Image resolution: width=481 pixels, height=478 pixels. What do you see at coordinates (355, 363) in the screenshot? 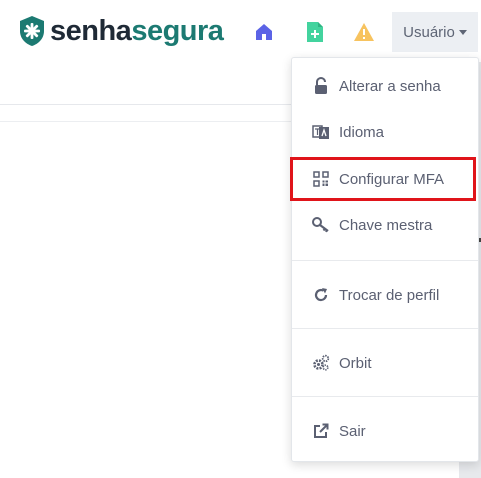
I see `menu-item-label: Orbit` at bounding box center [355, 363].